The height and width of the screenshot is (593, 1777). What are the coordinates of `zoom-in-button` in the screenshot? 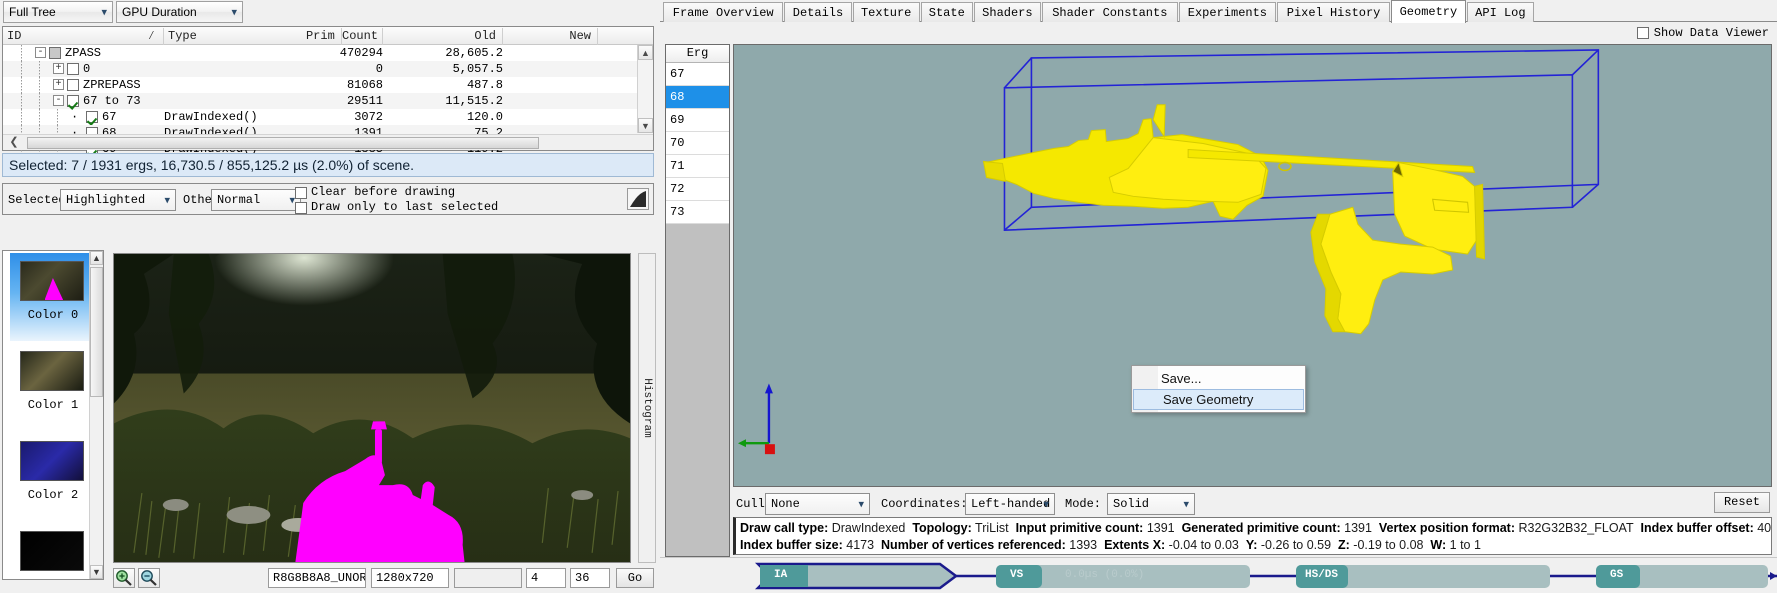 It's located at (124, 578).